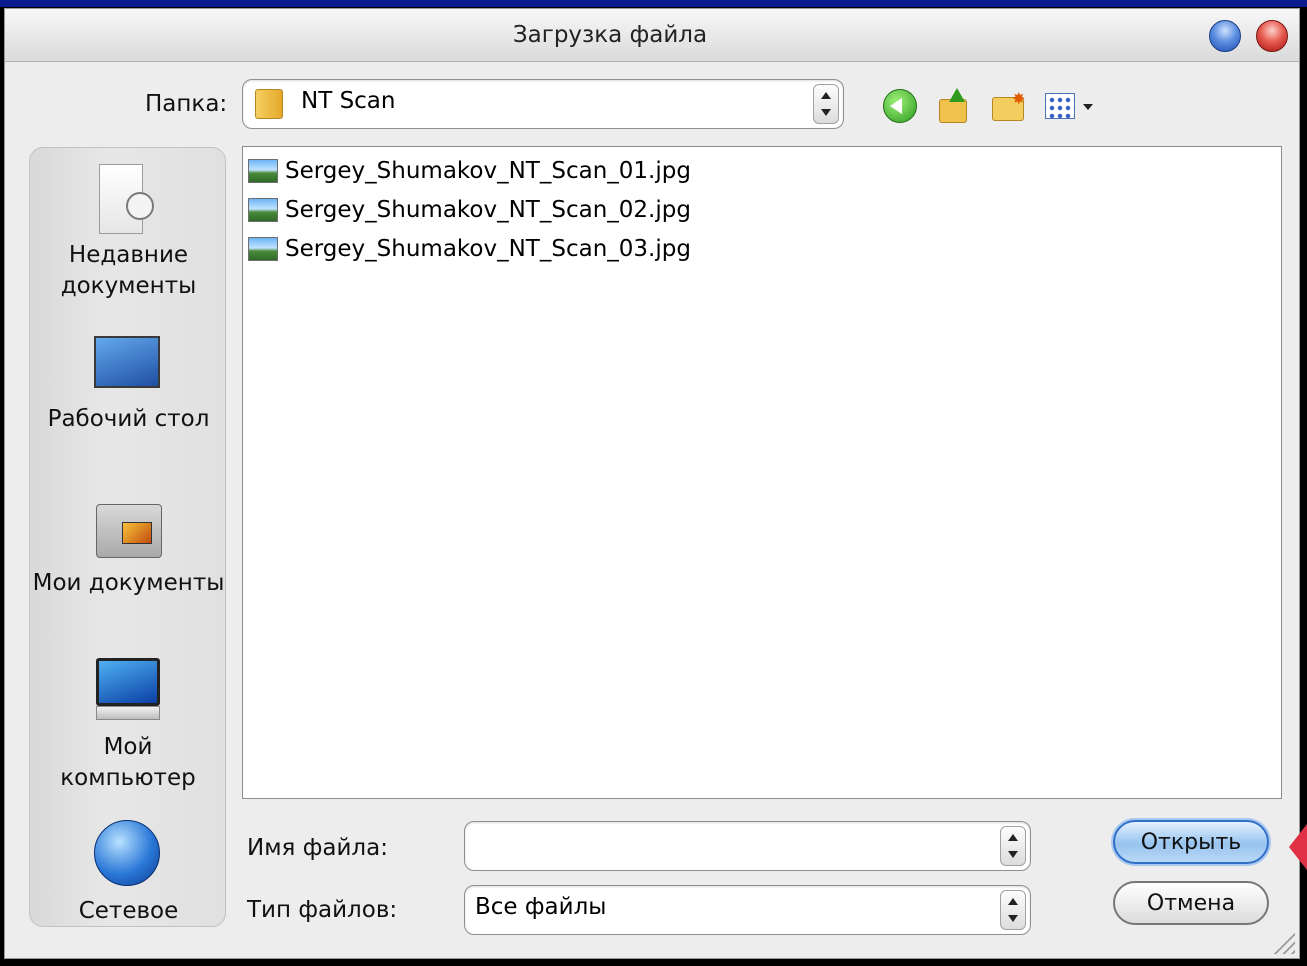 The image size is (1307, 966). I want to click on clock-icon, so click(140, 206).